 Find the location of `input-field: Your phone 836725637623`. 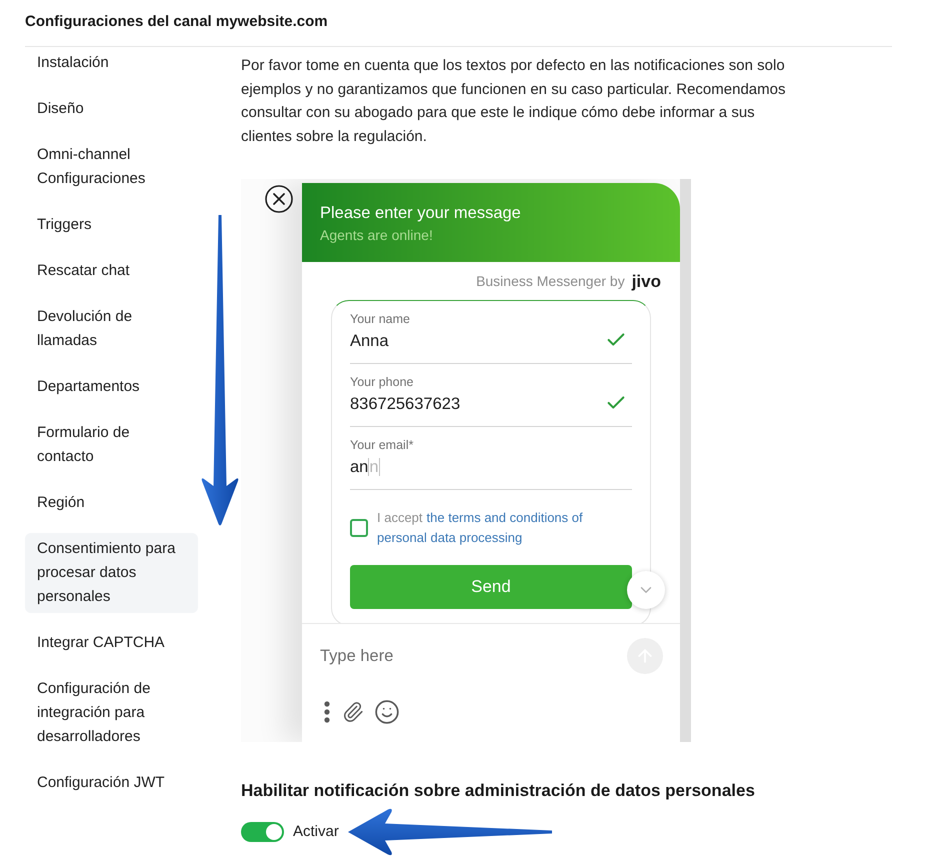

input-field: Your phone 836725637623 is located at coordinates (491, 395).